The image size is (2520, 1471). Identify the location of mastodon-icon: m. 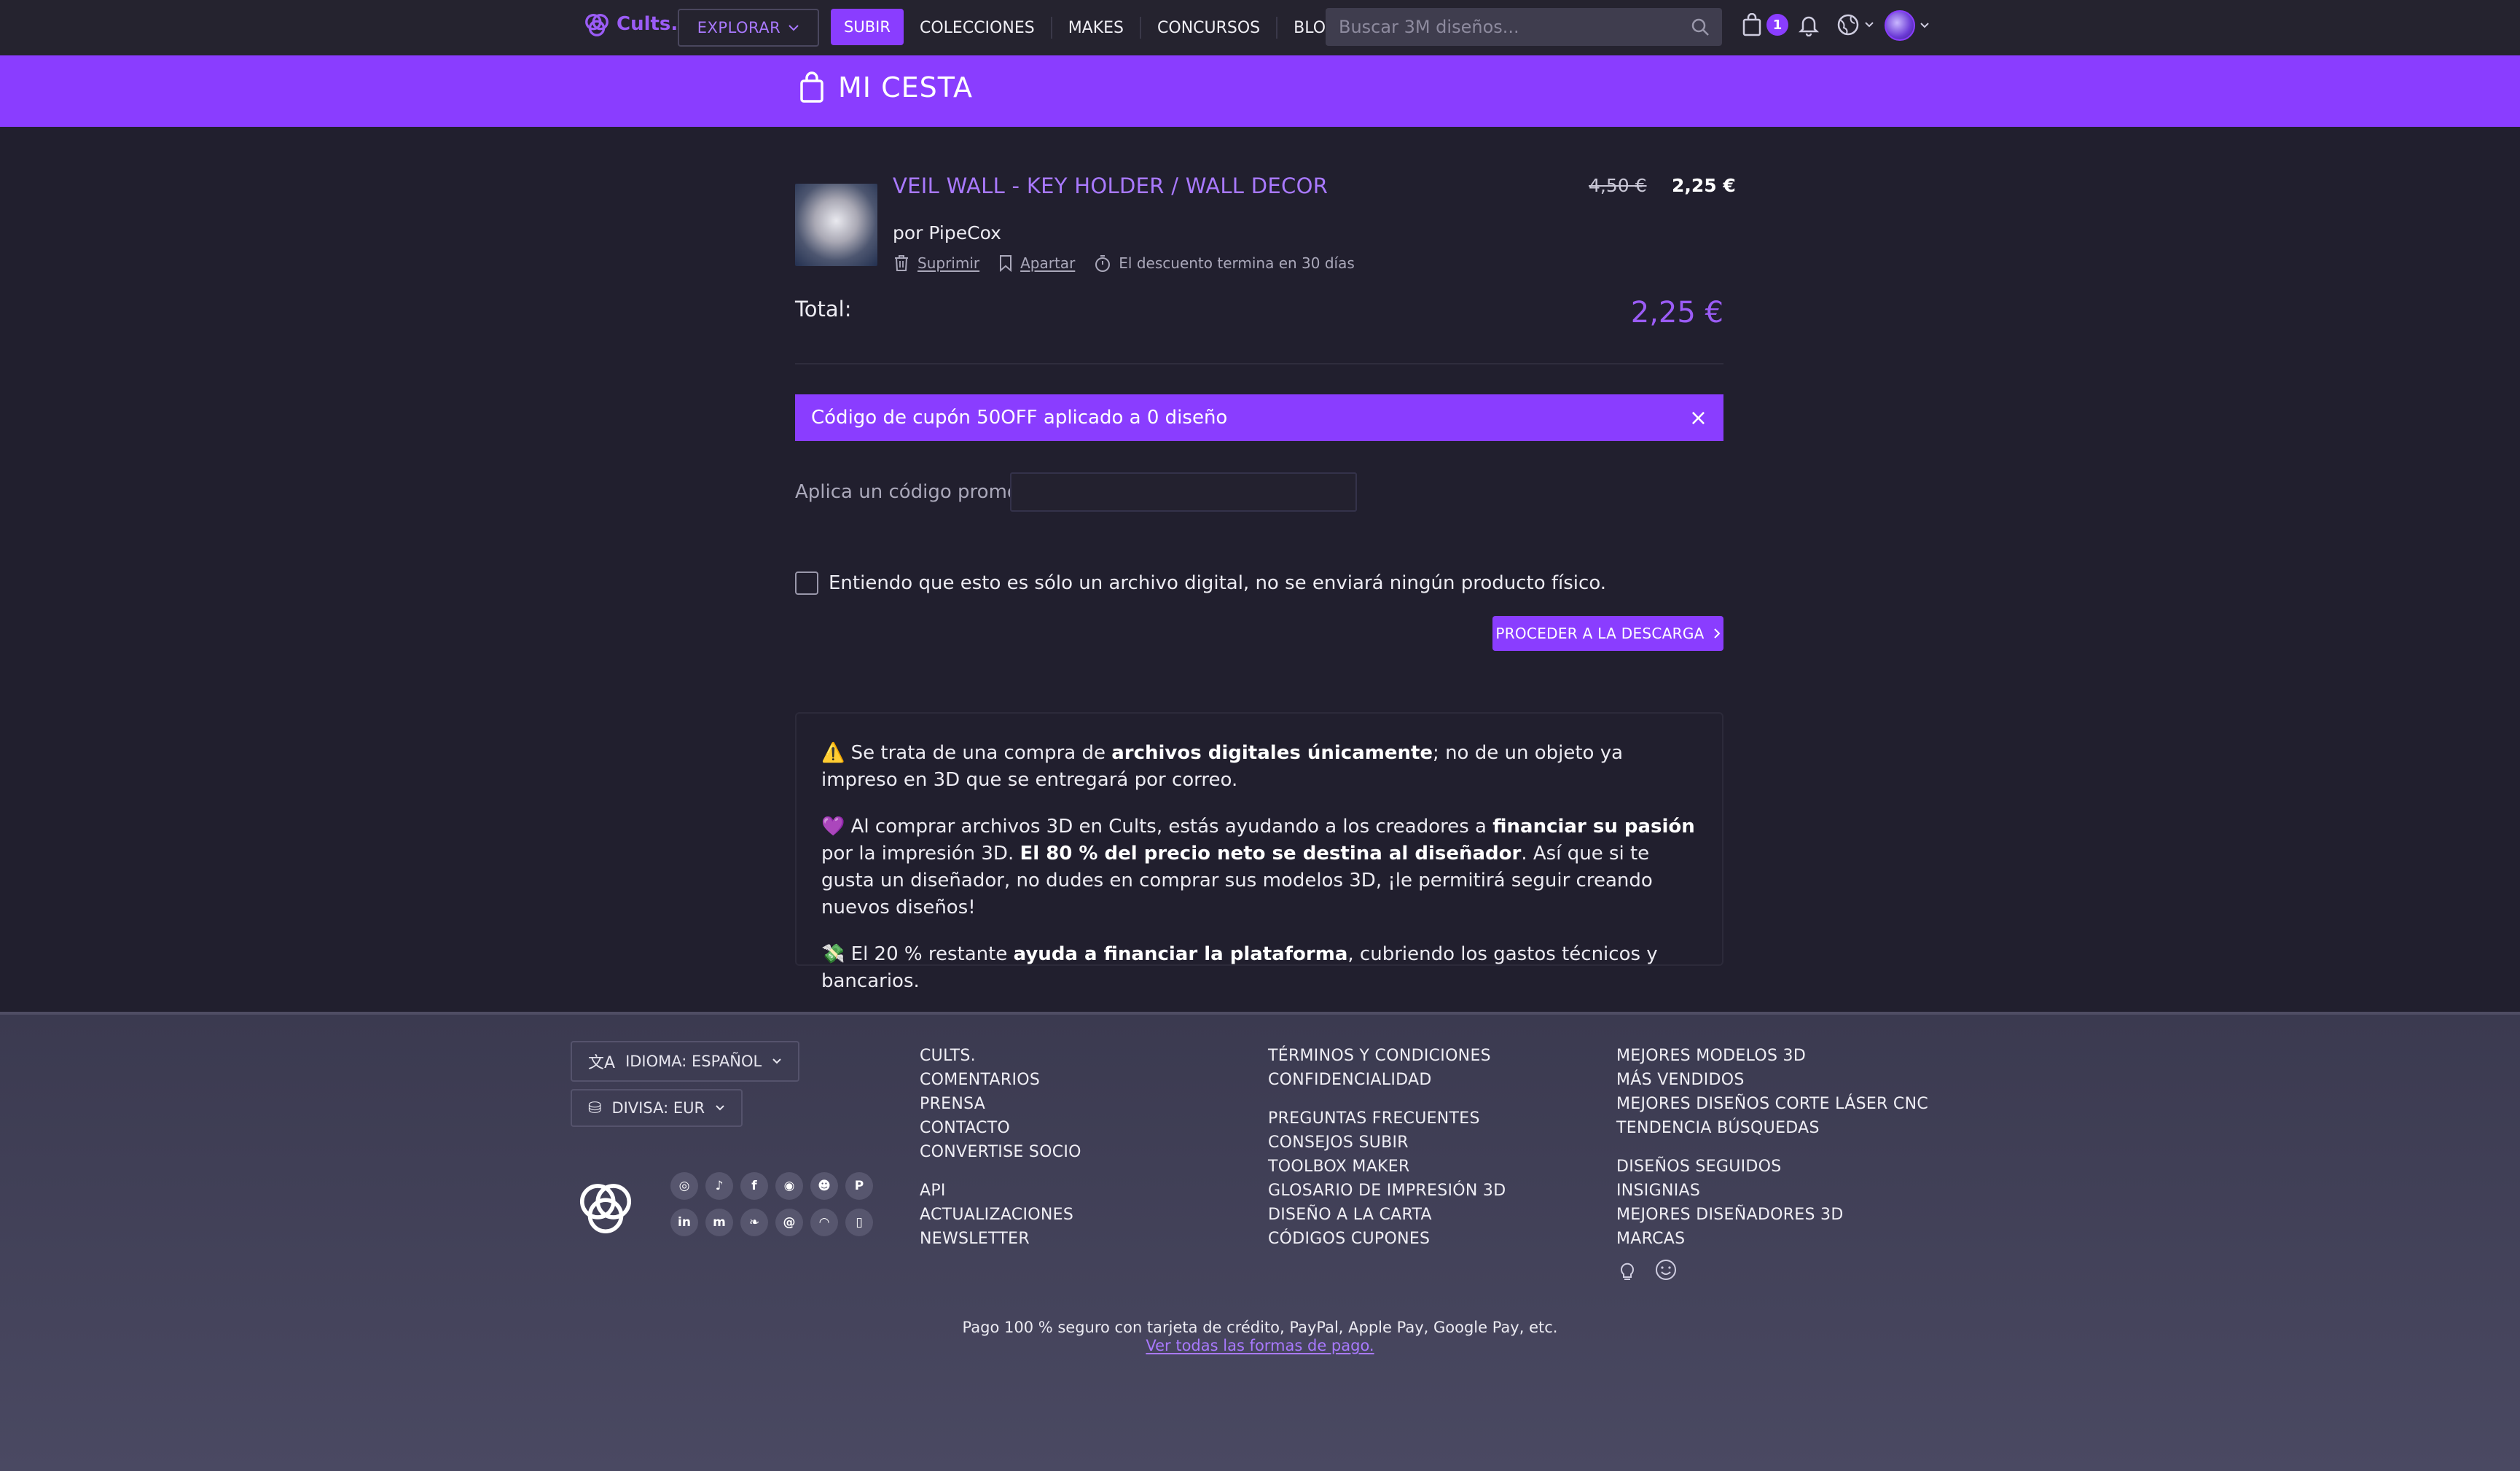
(719, 1222).